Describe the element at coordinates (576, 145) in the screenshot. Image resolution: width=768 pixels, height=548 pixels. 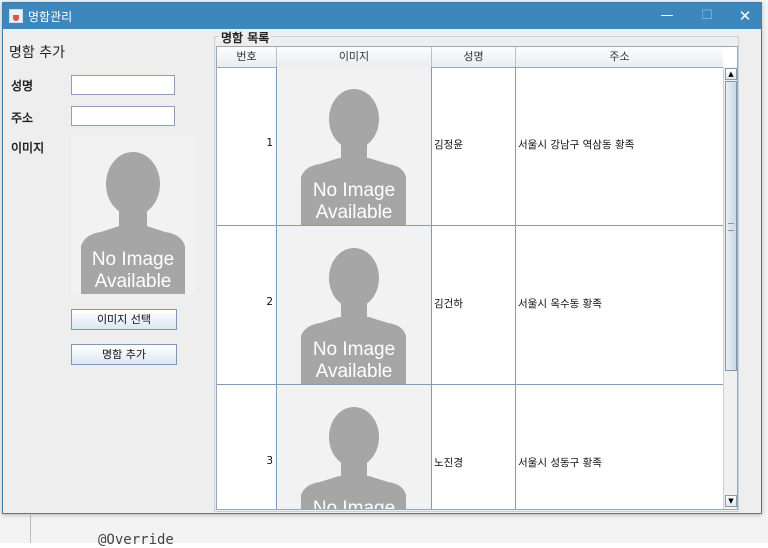
I see `row-address: 서울시 강남구 역삼동 황족` at that location.